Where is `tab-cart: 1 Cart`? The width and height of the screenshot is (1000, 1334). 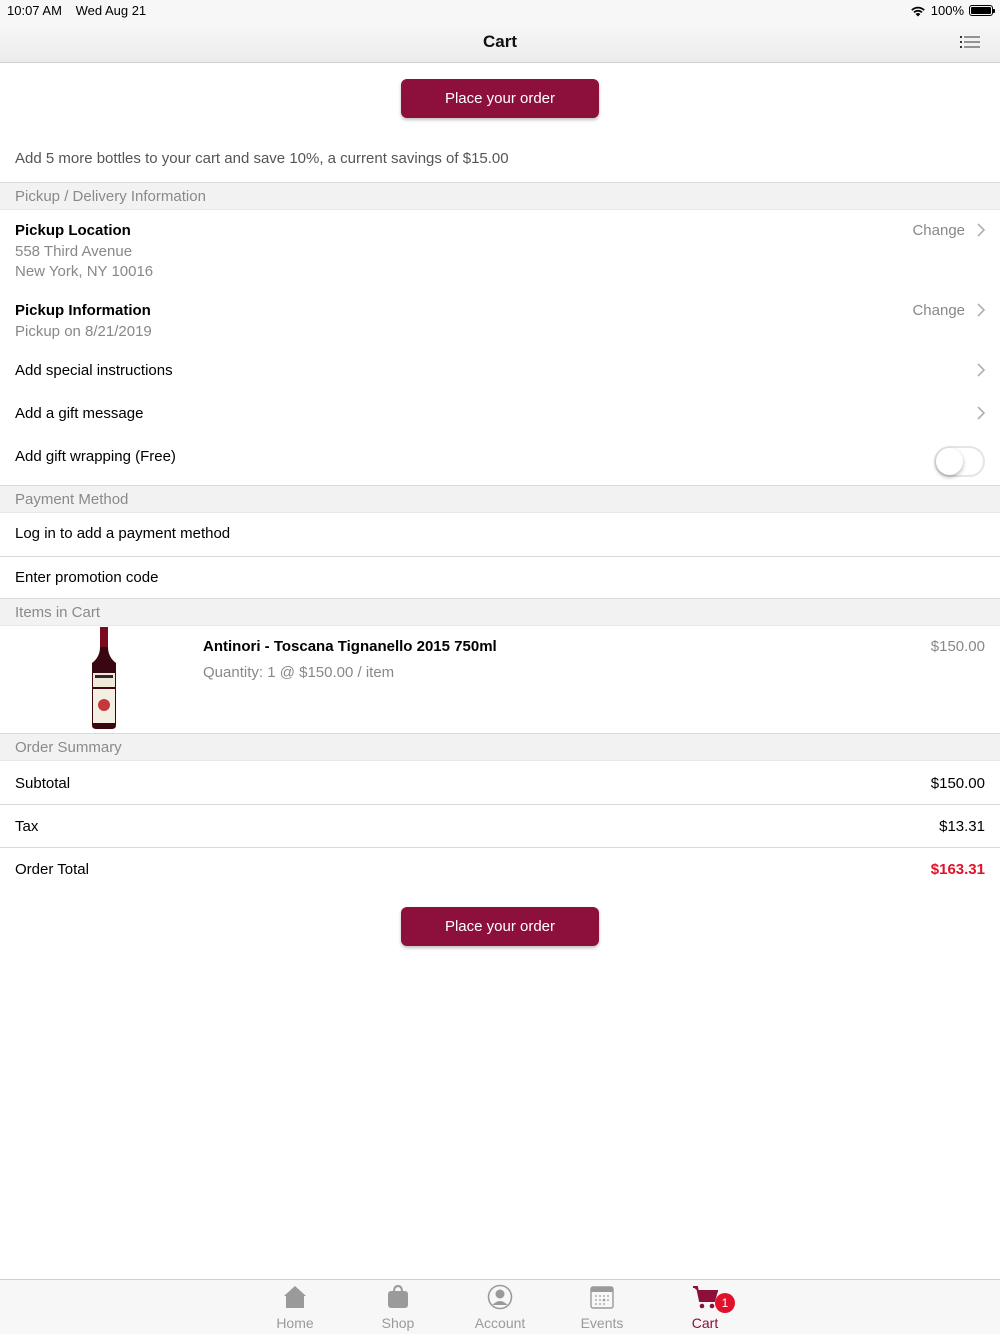 tab-cart: 1 Cart is located at coordinates (705, 1307).